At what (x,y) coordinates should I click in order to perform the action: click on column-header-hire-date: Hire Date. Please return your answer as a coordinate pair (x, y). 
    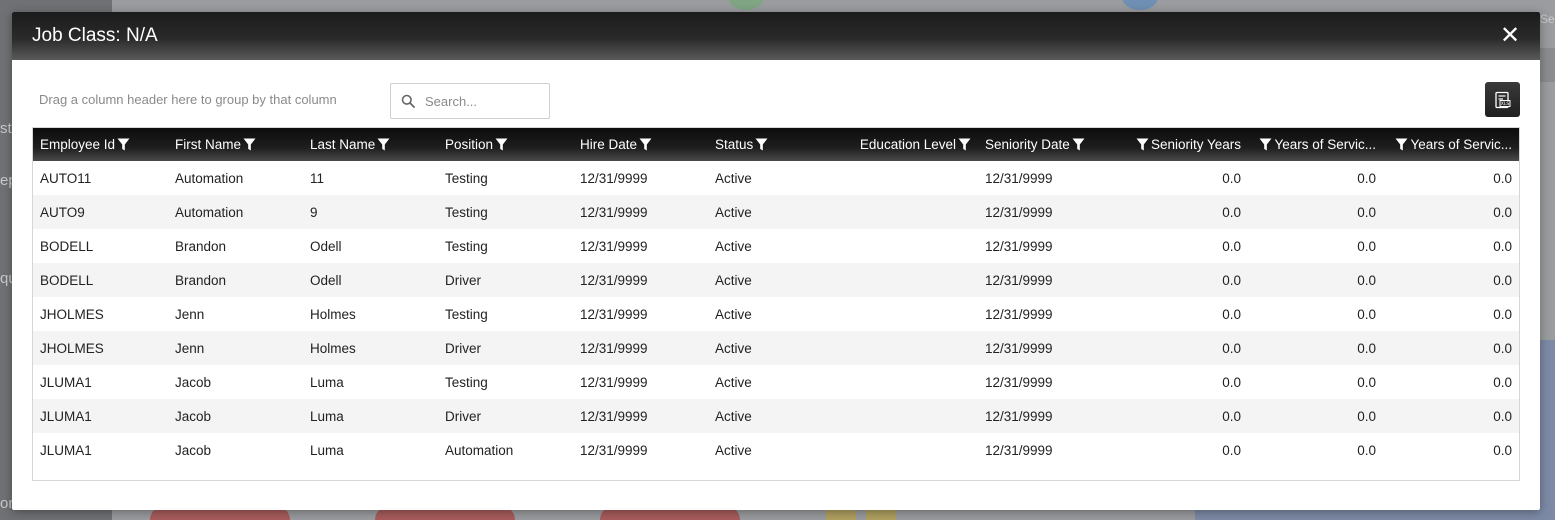
    Looking at the image, I should click on (640, 144).